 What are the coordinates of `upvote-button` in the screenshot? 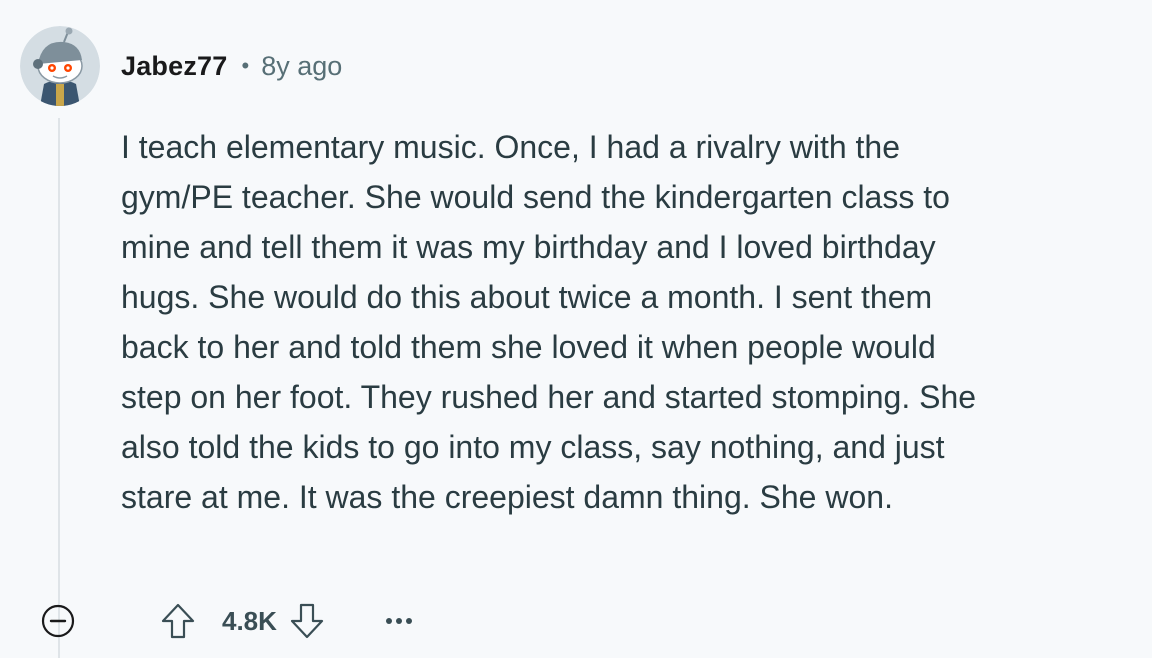 It's located at (178, 621).